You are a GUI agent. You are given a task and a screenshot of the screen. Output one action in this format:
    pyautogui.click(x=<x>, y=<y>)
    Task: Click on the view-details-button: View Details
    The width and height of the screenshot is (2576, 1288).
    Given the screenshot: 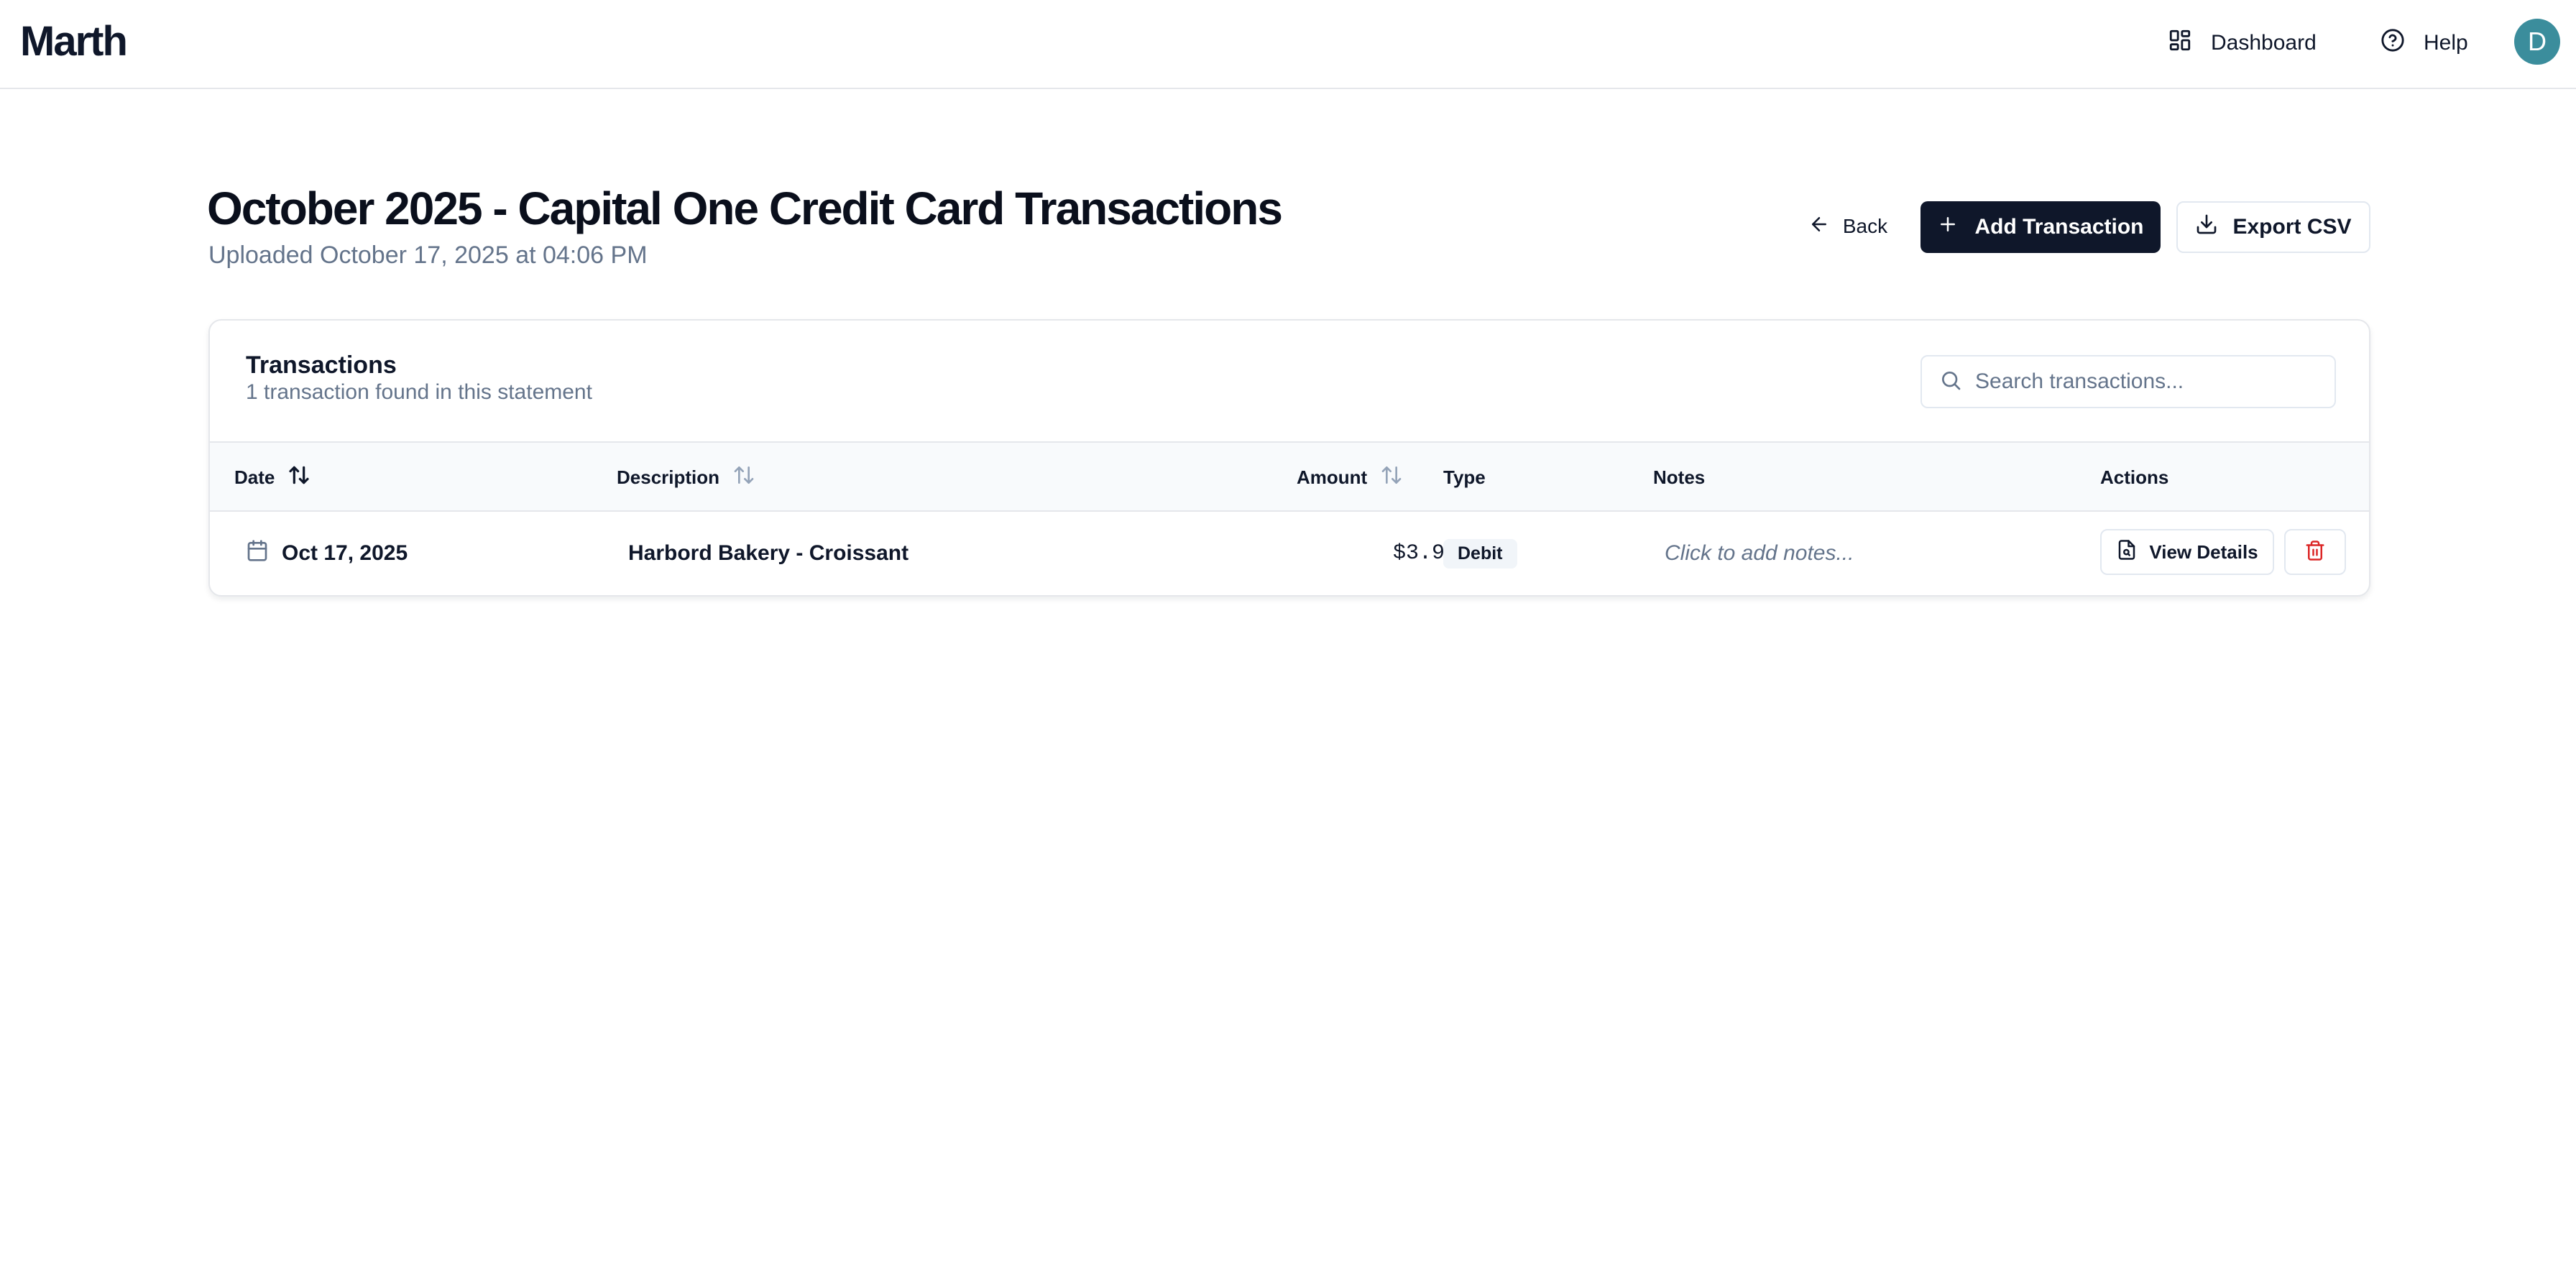 What is the action you would take?
    pyautogui.click(x=2187, y=552)
    